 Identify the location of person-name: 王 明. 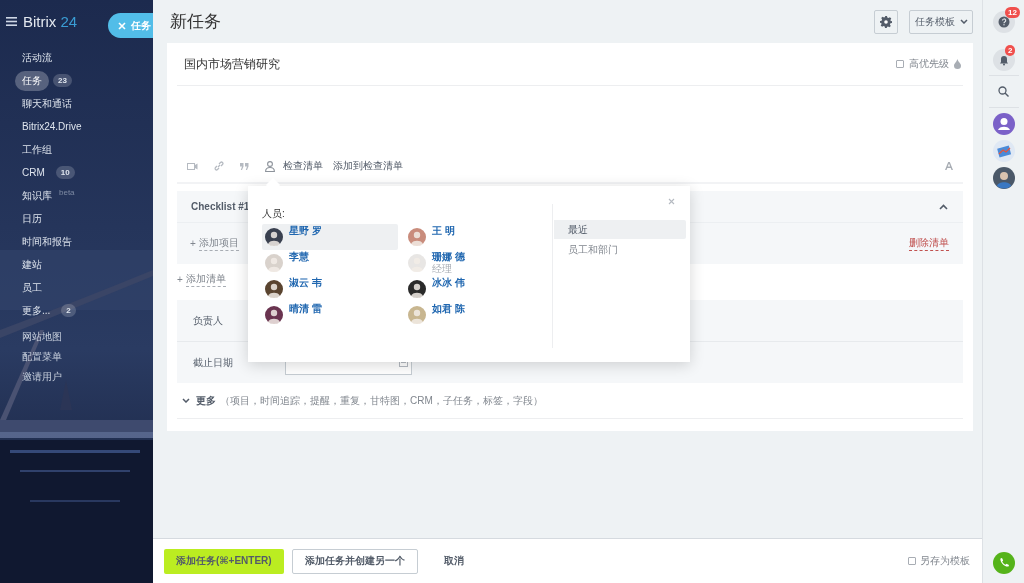
(443, 231).